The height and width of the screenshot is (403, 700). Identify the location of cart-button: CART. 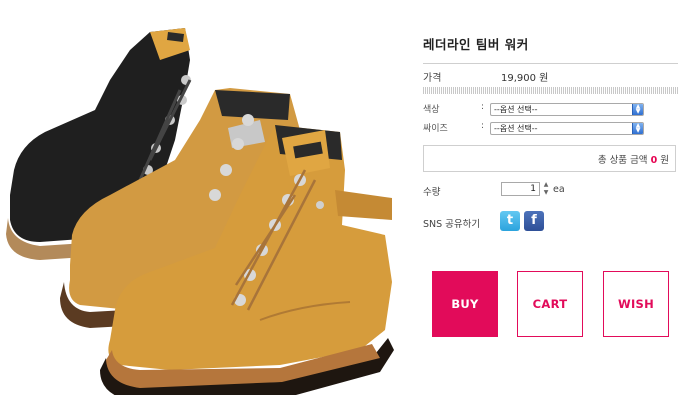
(550, 304).